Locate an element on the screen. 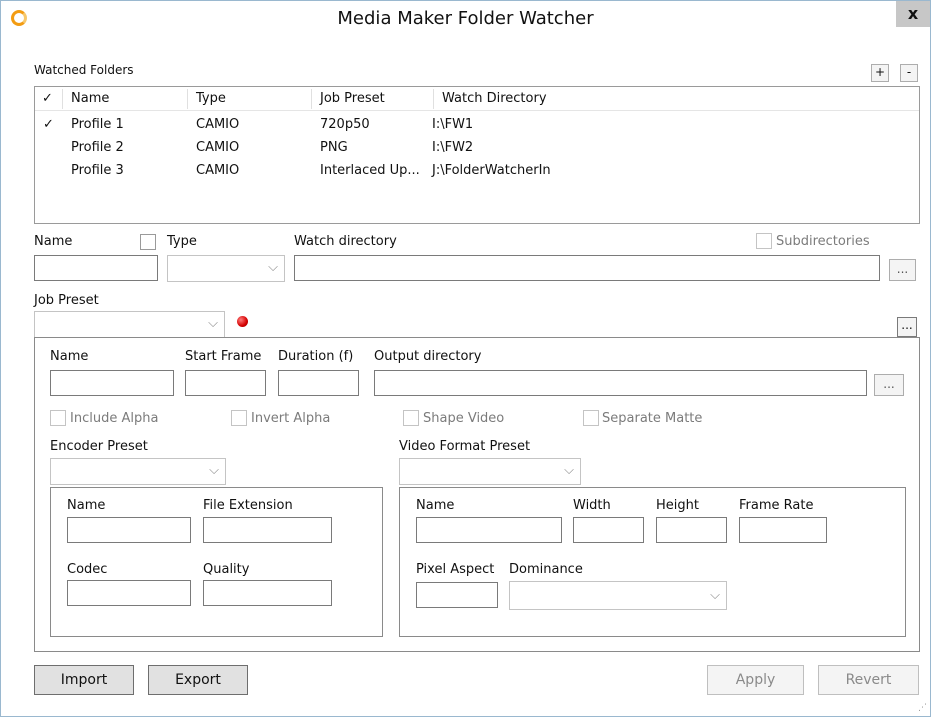 The image size is (931, 717). row-job-preset: 720p50 is located at coordinates (345, 124).